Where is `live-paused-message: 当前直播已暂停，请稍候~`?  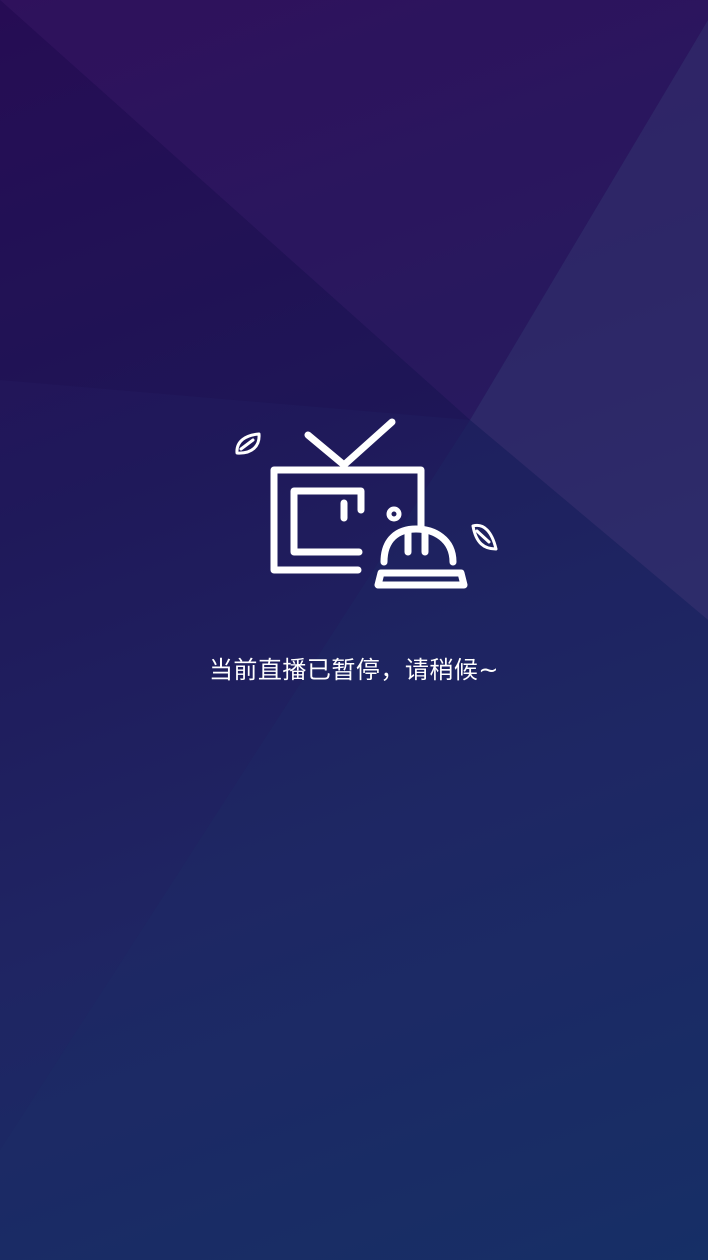
live-paused-message: 当前直播已暂停，请稍候~ is located at coordinates (354, 670).